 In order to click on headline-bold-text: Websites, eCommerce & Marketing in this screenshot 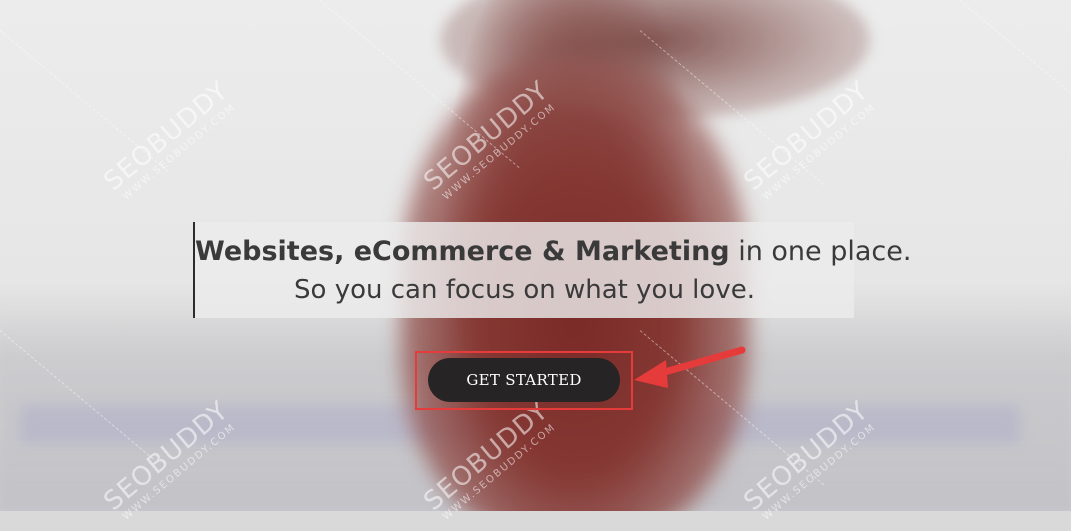, I will do `click(462, 251)`.